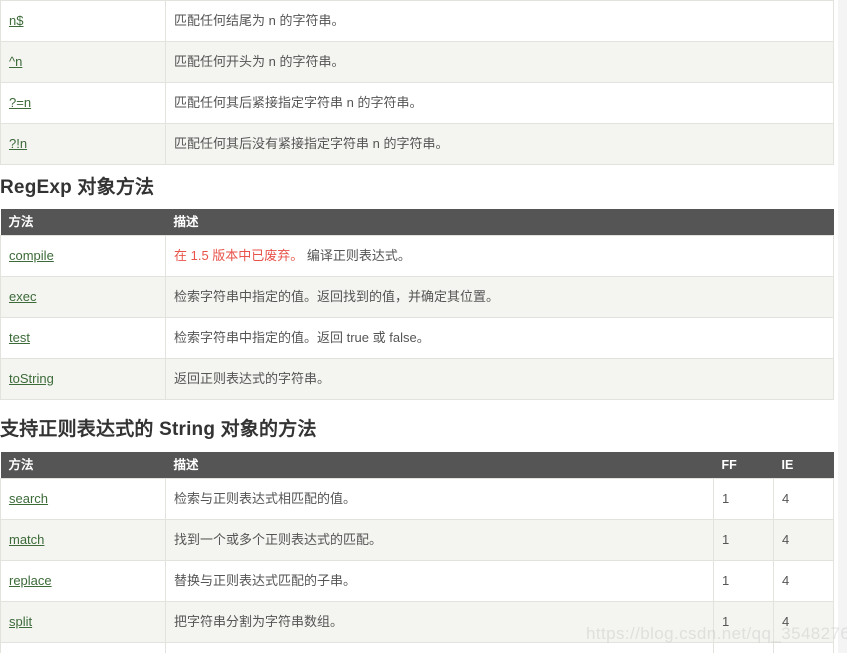  I want to click on metacharacter-link-n-dollar: n$, so click(16, 20).